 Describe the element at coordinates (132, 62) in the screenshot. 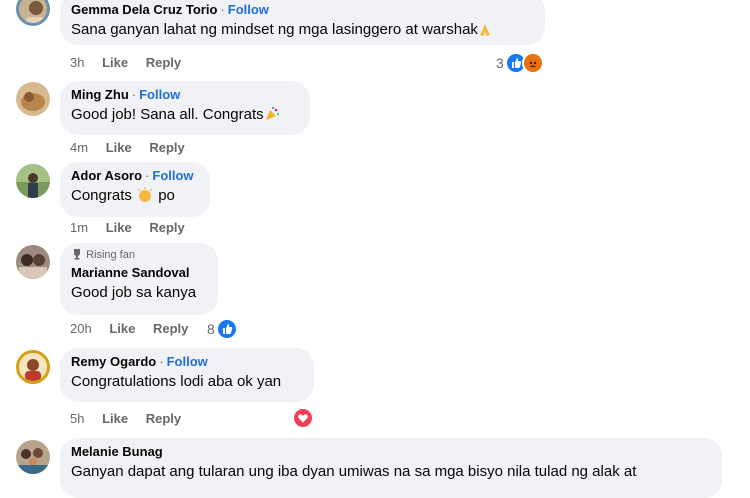

I see `comment-actions: 3h Like Reply` at that location.